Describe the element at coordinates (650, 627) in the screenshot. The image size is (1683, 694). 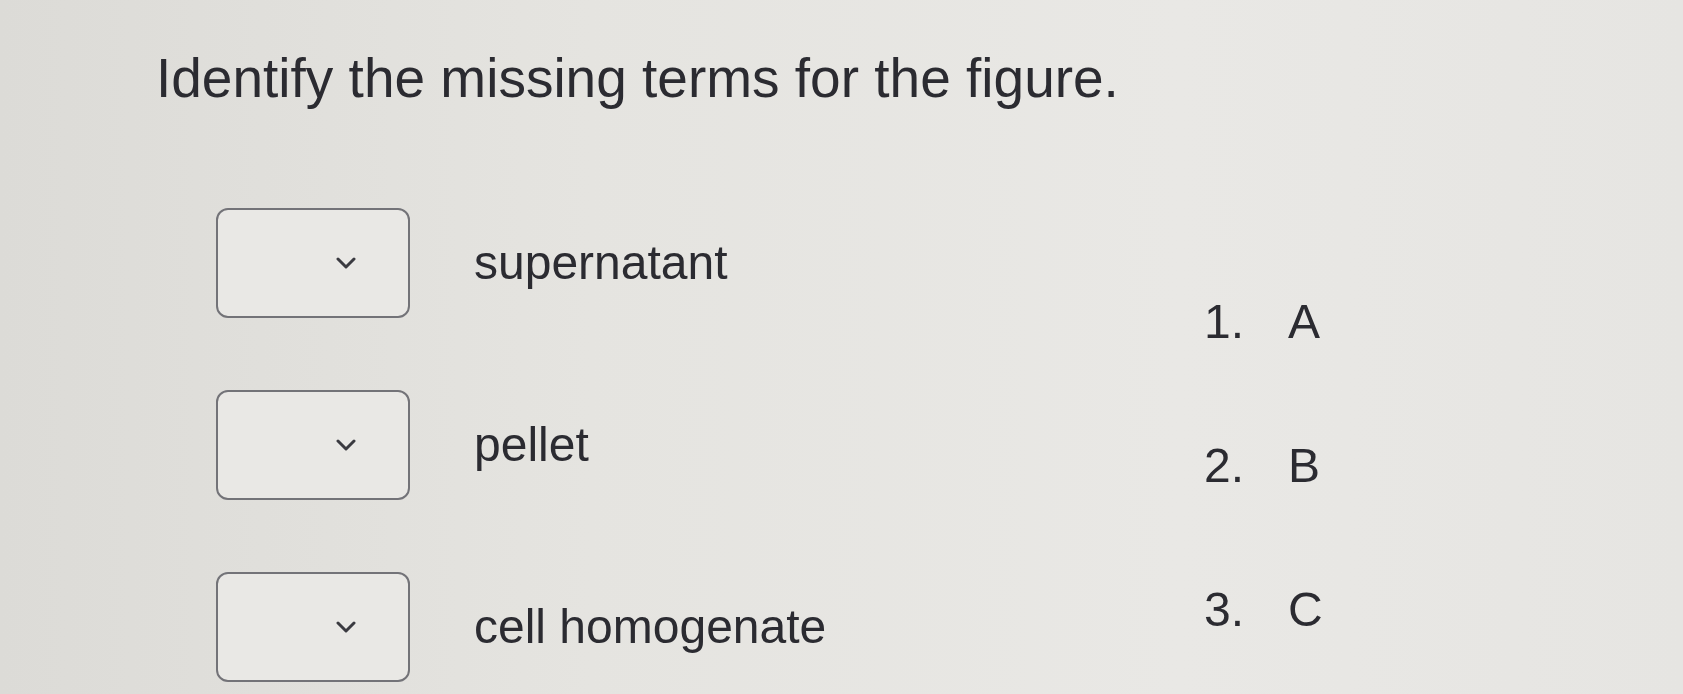
I see `term-label: cell homogenate` at that location.